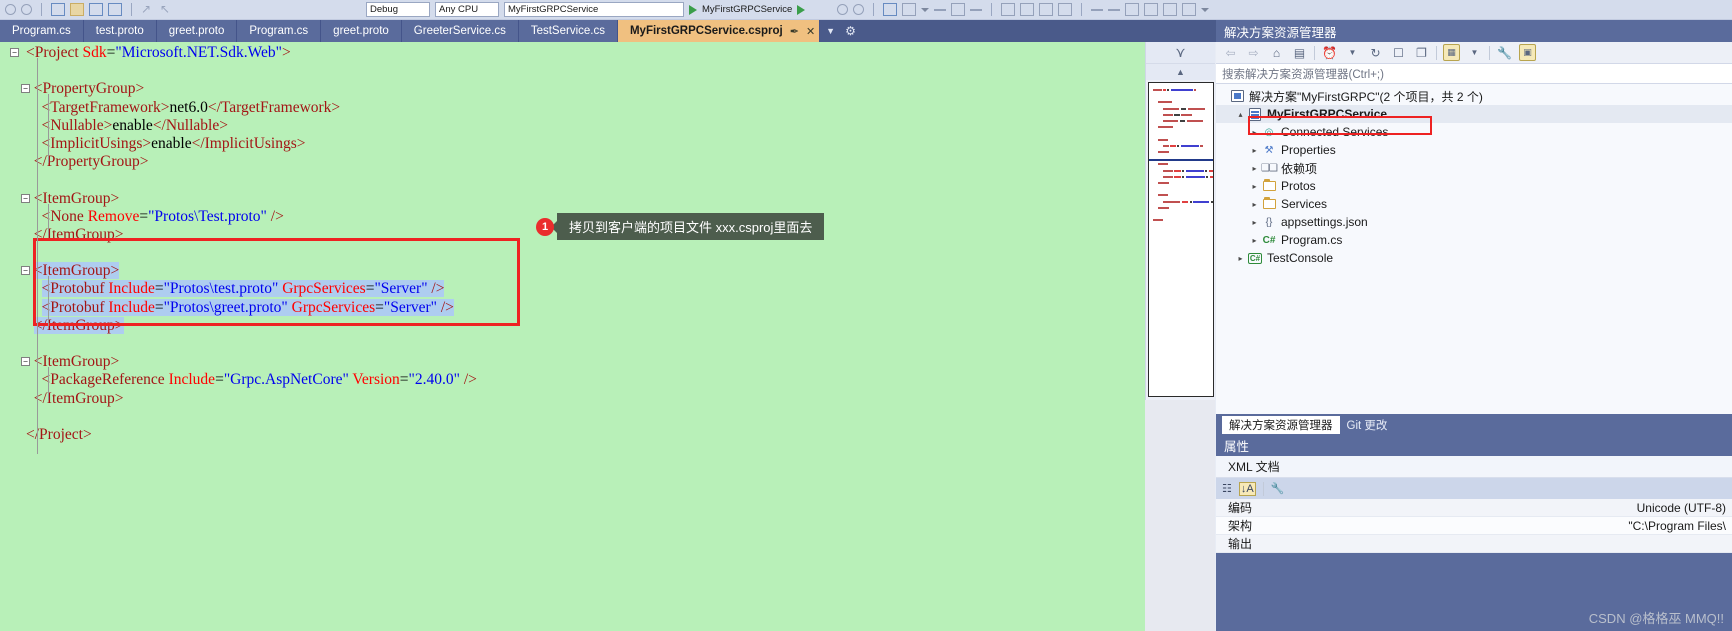  Describe the element at coordinates (890, 9) in the screenshot. I see `step-into-icon` at that location.